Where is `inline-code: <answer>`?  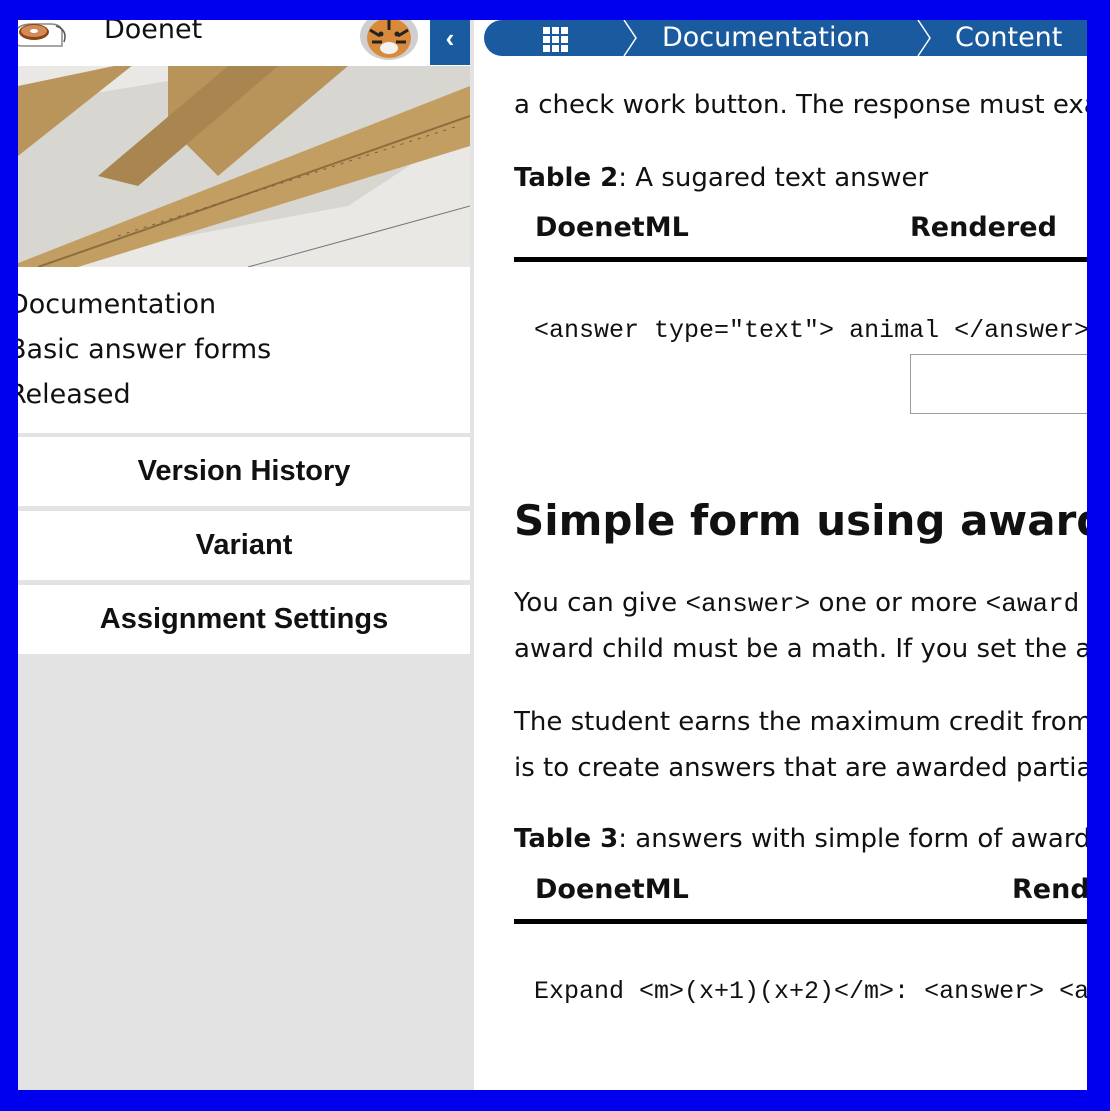 inline-code: <answer> is located at coordinates (748, 604).